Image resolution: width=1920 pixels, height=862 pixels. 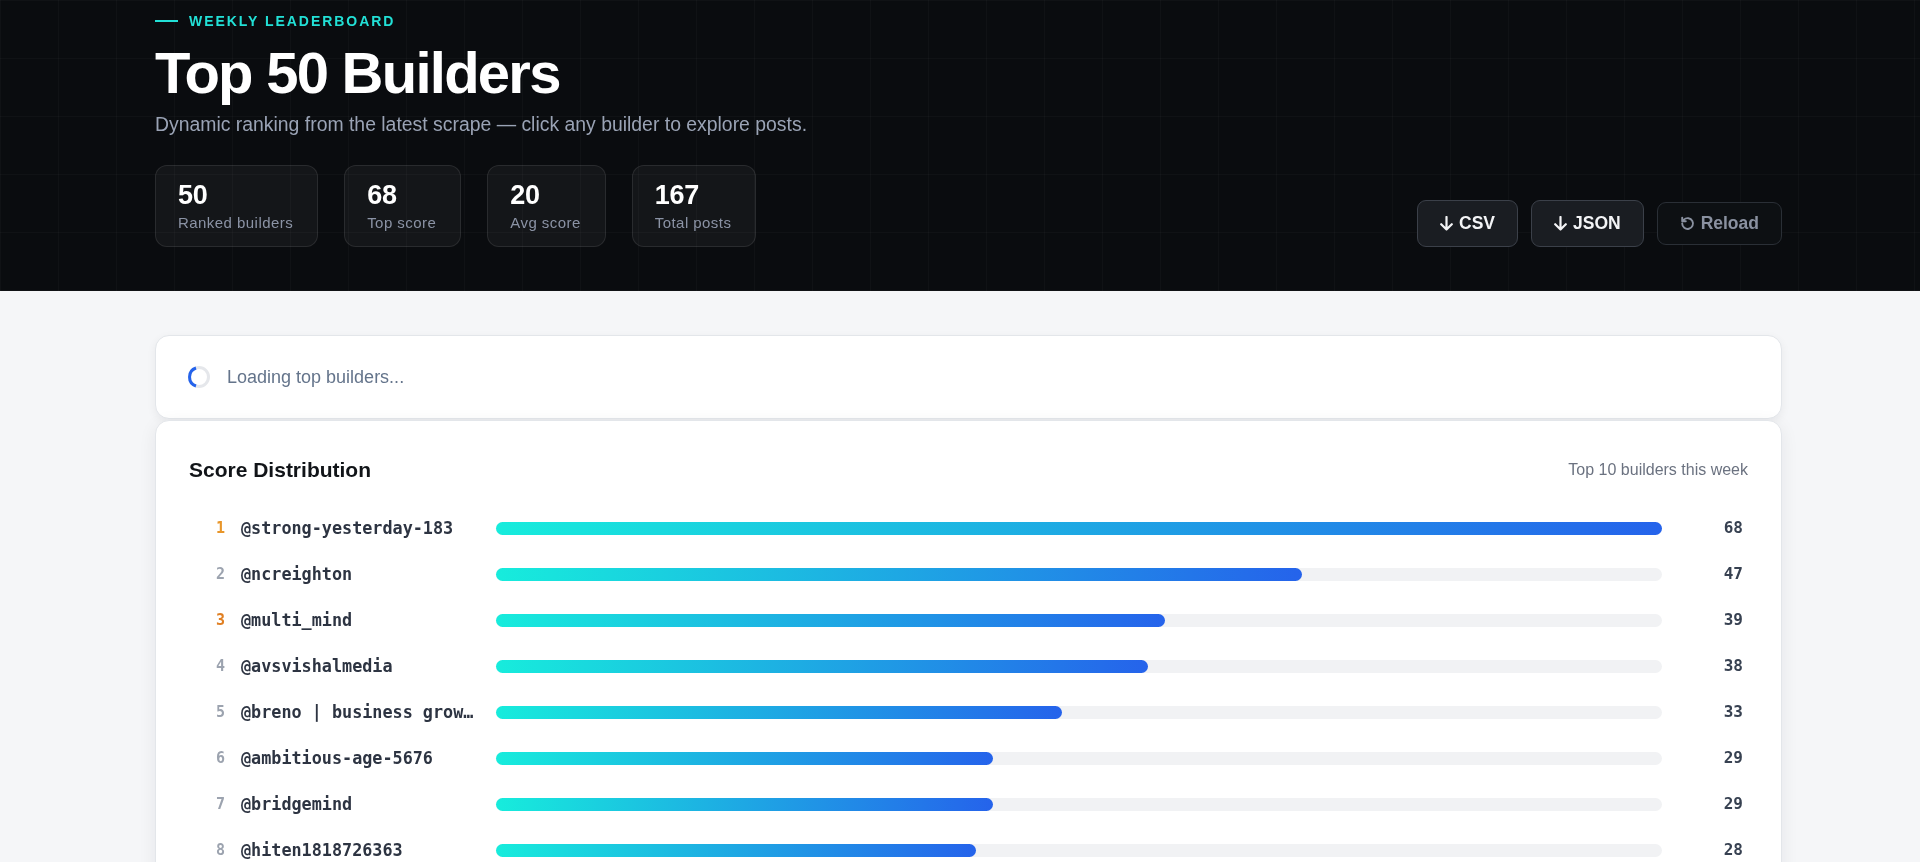 What do you see at coordinates (1658, 470) in the screenshot?
I see `section-caption: Top 10 builders this week` at bounding box center [1658, 470].